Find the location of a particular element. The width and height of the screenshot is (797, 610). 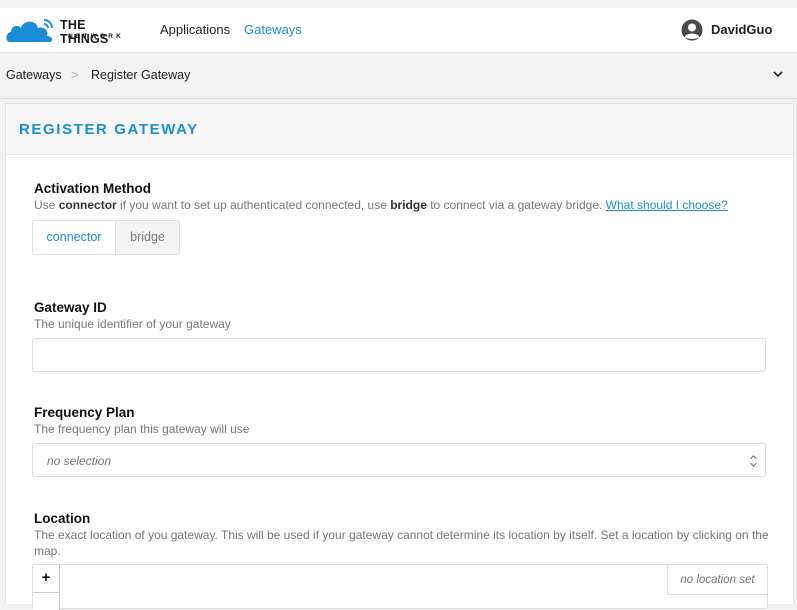

gateway-id-description: The unique identifier of your gateway is located at coordinates (132, 324).